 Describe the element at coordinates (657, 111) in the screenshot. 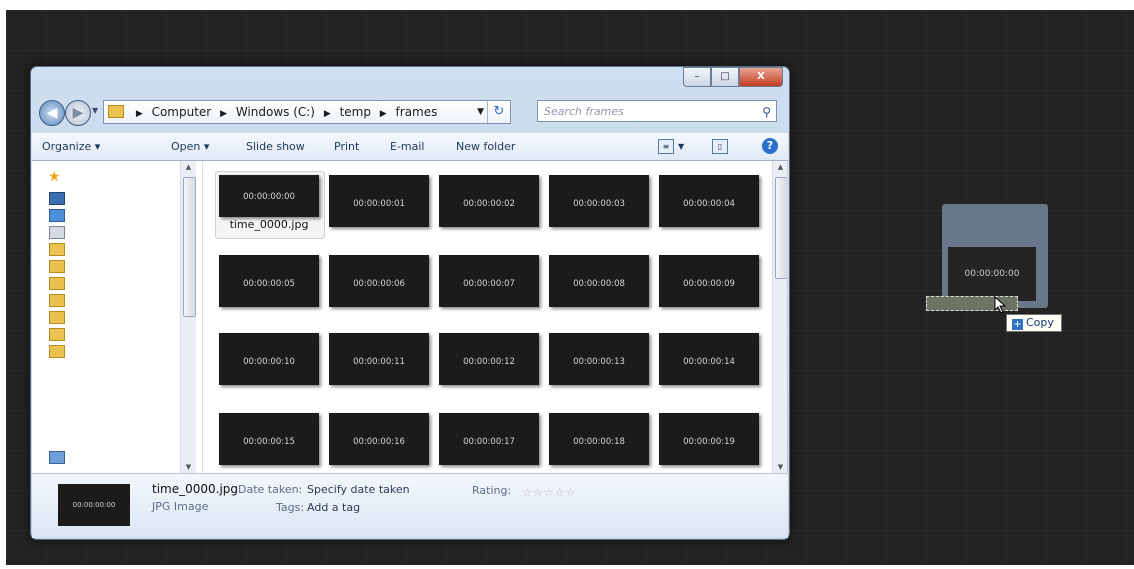

I see `search-input: Search frames ⚲` at that location.